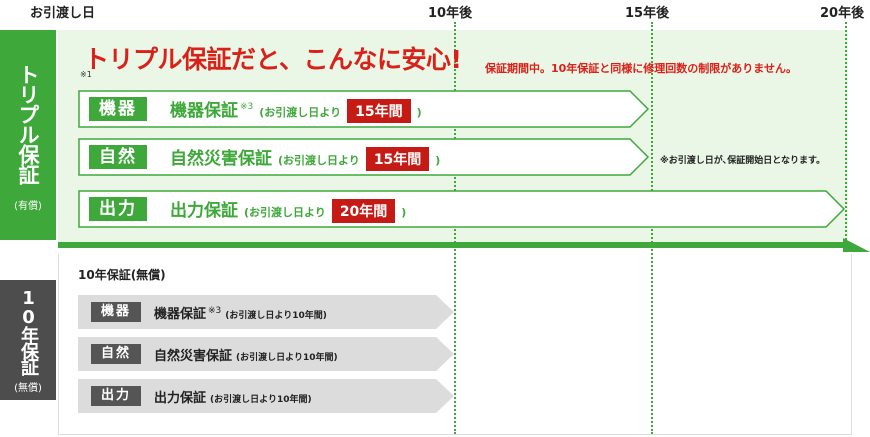  I want to click on sidebar-triple-guarantee: トリプル保証 (有償), so click(28, 135).